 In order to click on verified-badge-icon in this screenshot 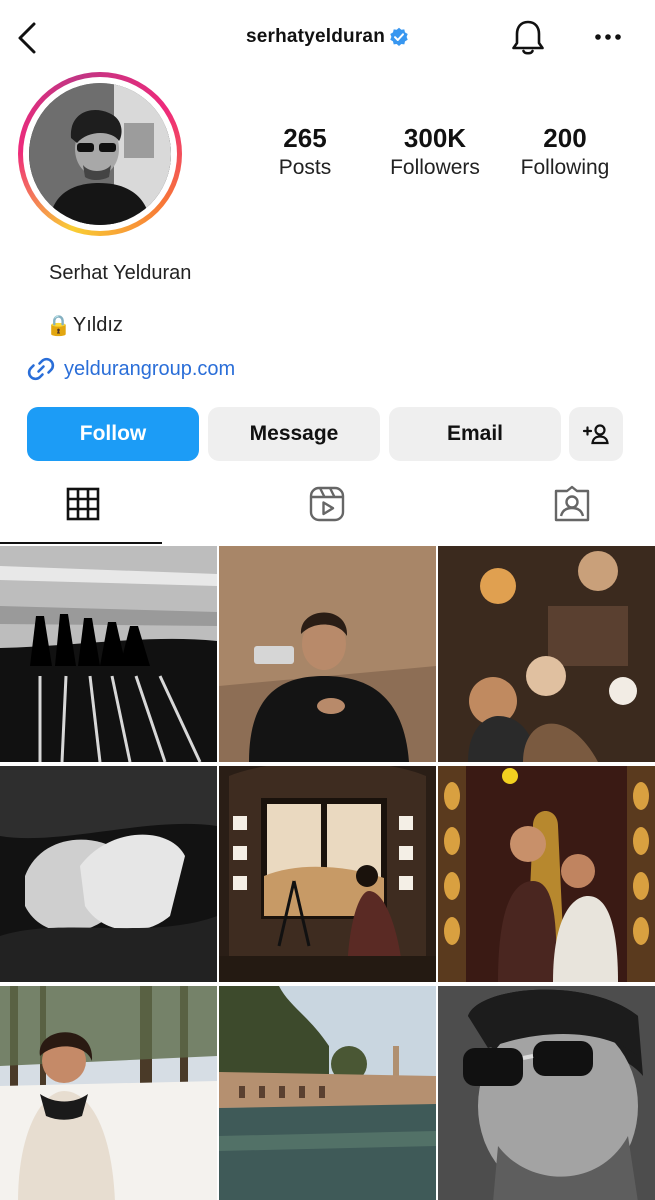, I will do `click(399, 36)`.